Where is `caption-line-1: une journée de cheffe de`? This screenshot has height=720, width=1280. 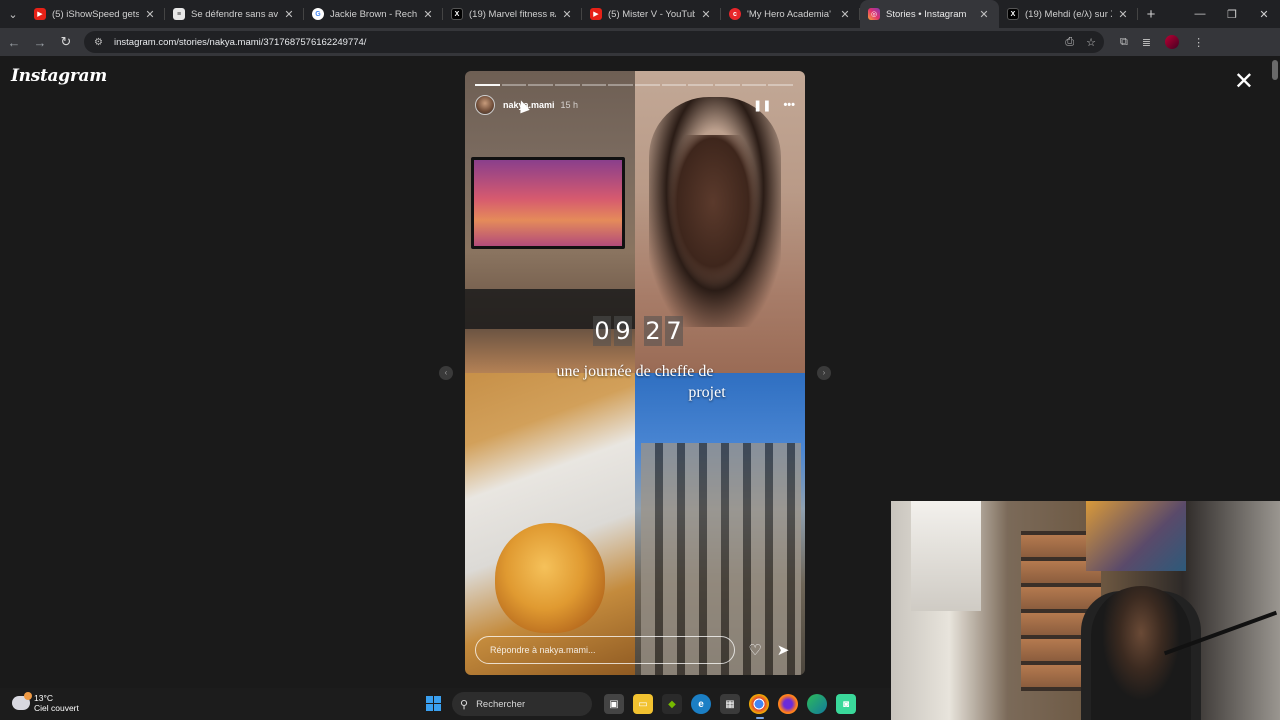
caption-line-1: une journée de cheffe de is located at coordinates (635, 371).